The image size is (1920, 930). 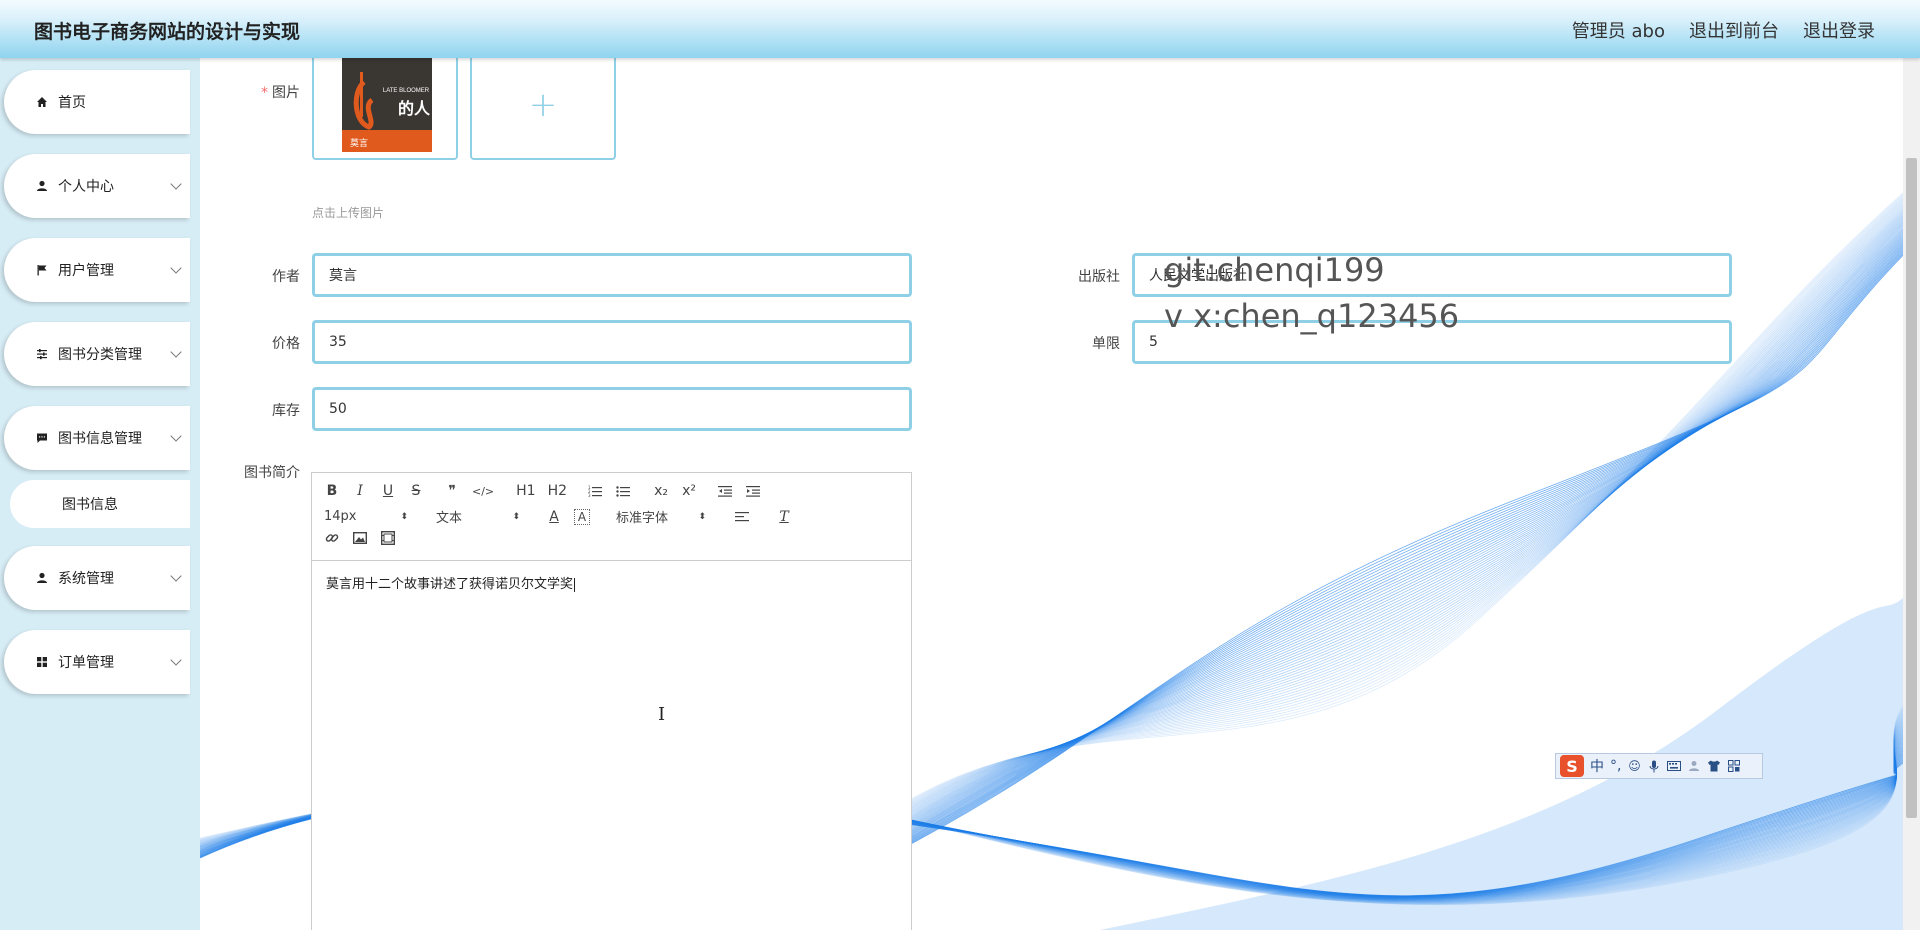 I want to click on logout-link: 退出登录, so click(x=1839, y=30).